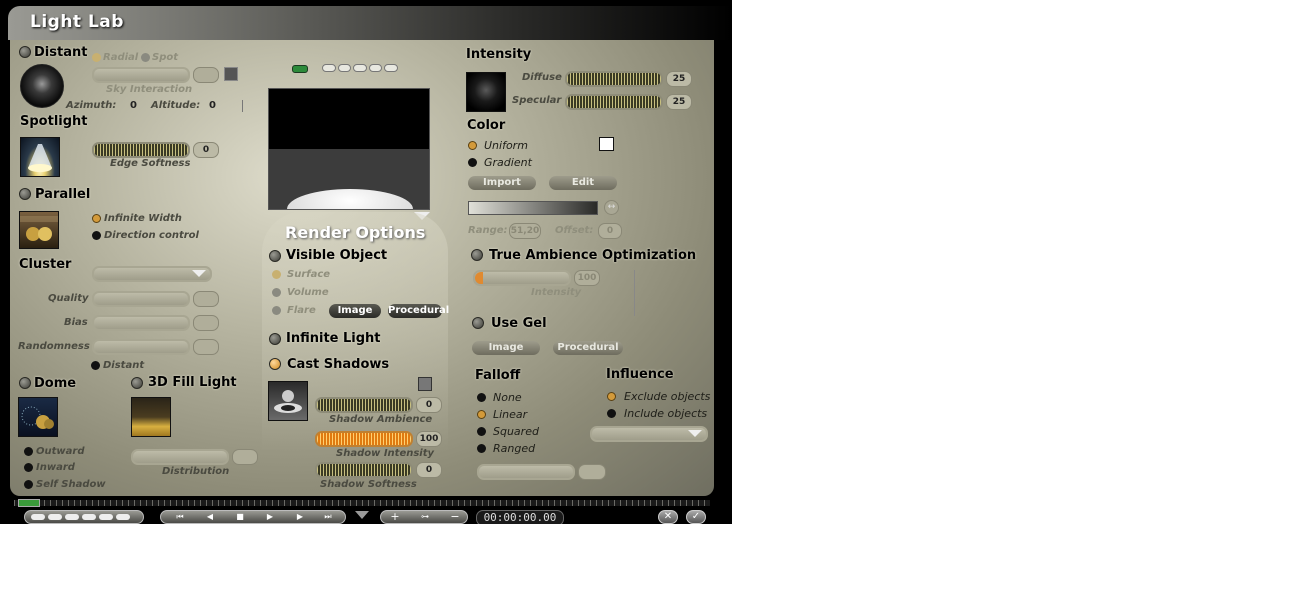 This screenshot has height=610, width=1304. Describe the element at coordinates (206, 75) in the screenshot. I see `sky-interaction-field` at that location.